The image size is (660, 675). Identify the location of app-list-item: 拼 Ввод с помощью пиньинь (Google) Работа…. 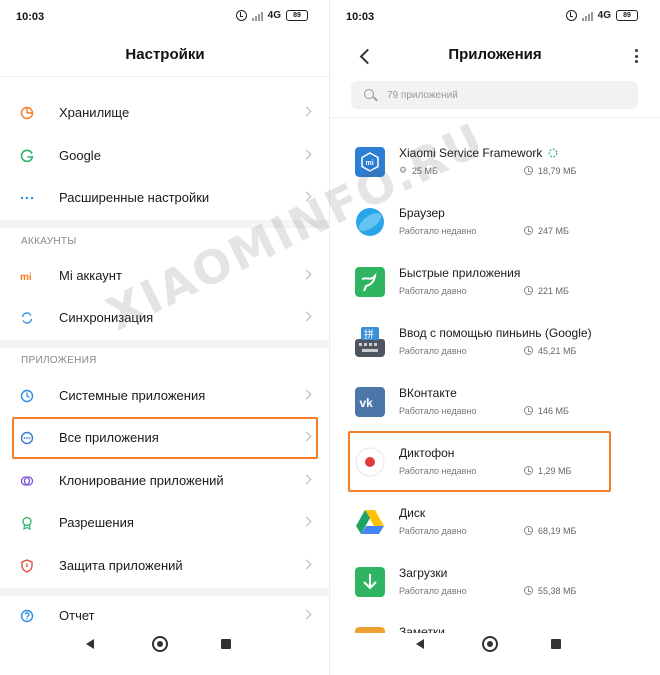
(495, 343).